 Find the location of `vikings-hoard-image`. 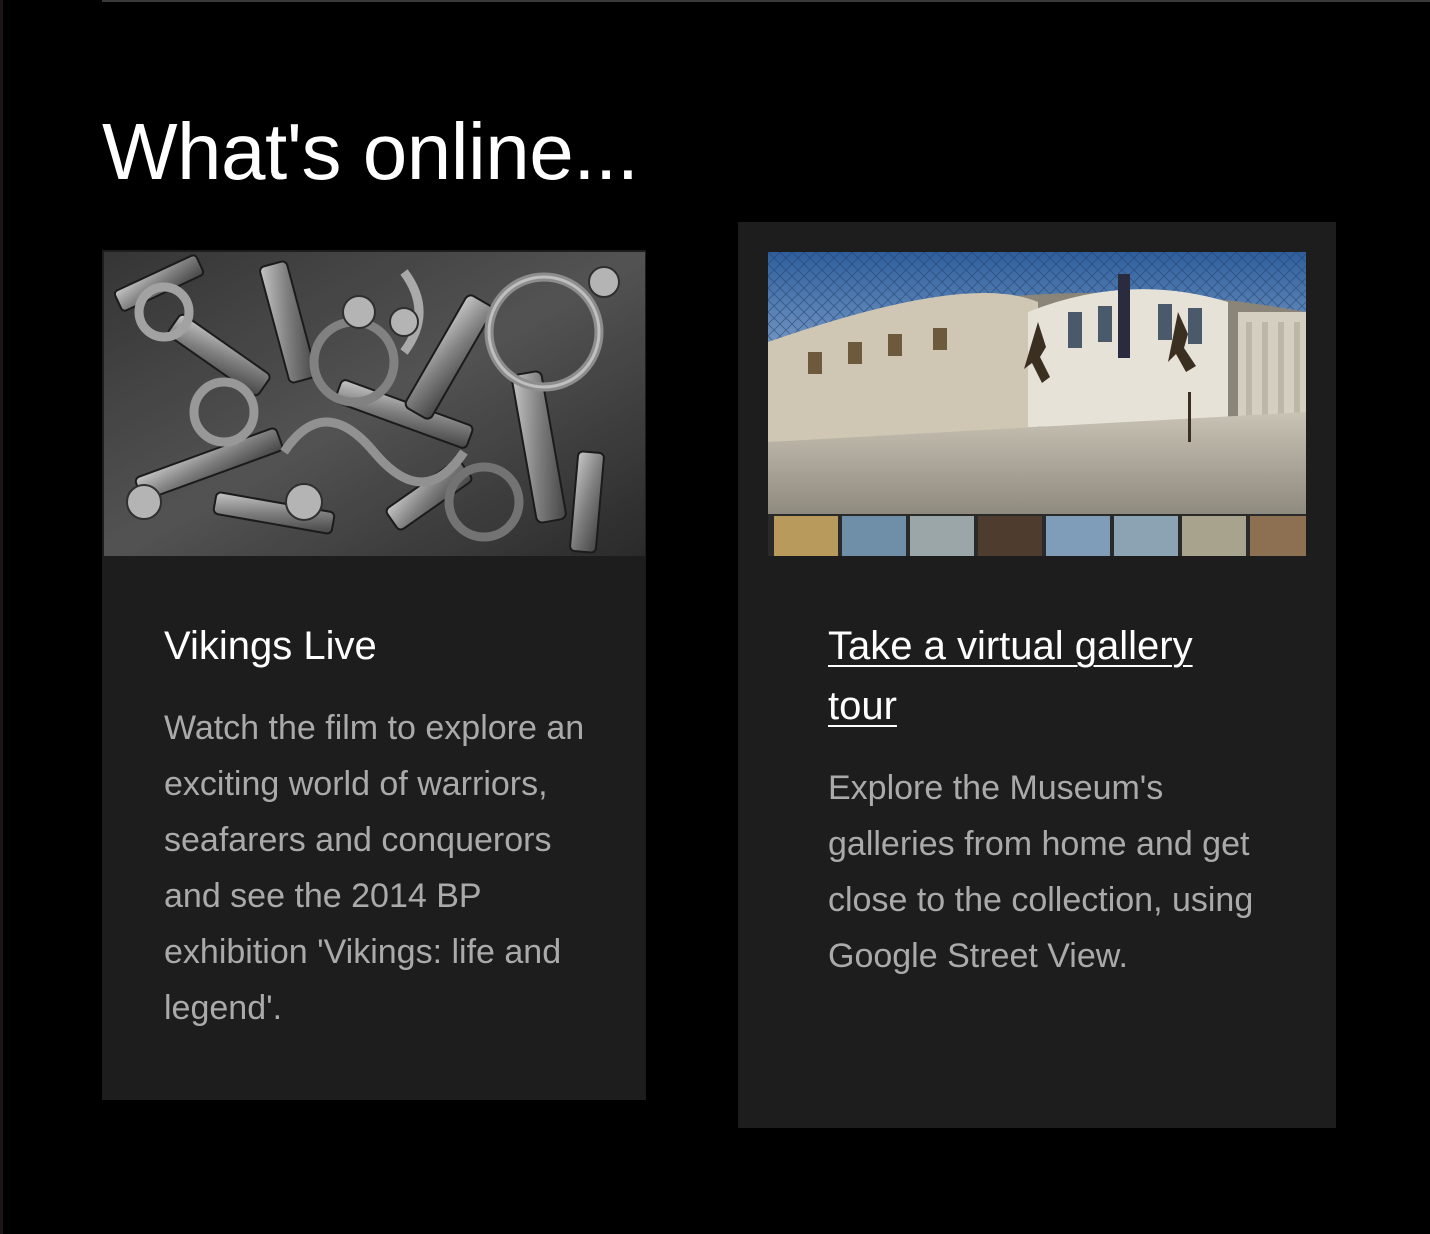

vikings-hoard-image is located at coordinates (374, 404).